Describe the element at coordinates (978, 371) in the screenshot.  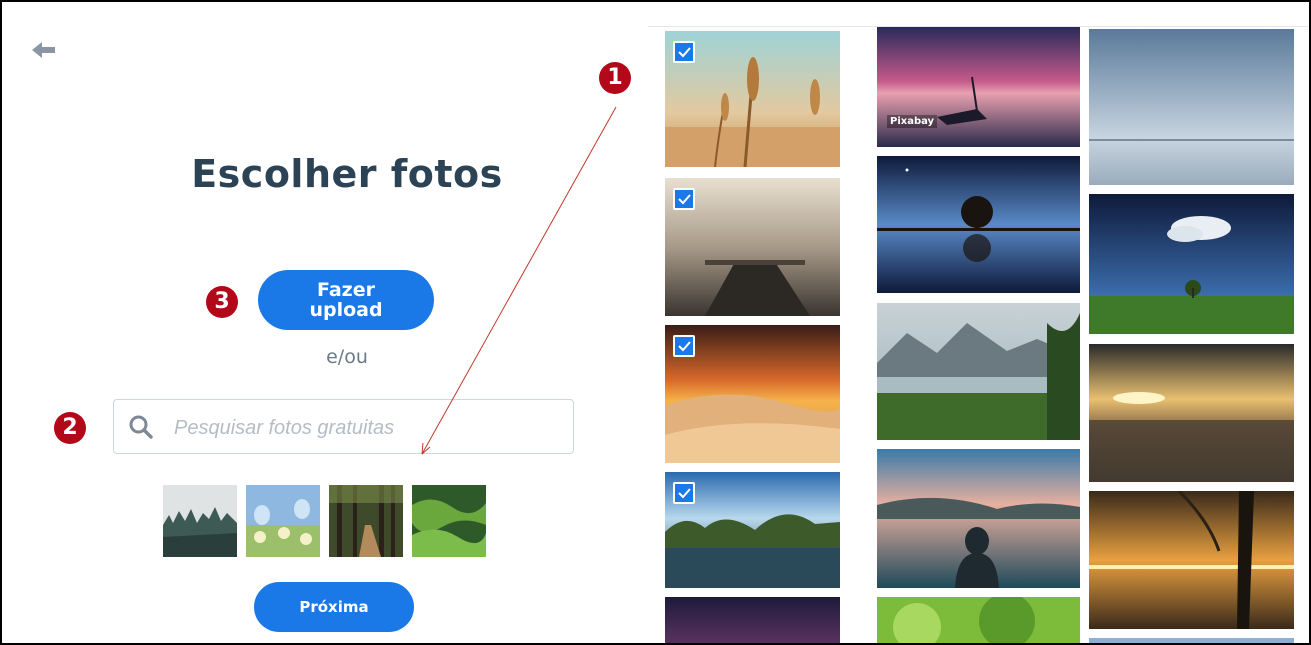
I see `gallery-photo-mountain-lake-grass` at that location.